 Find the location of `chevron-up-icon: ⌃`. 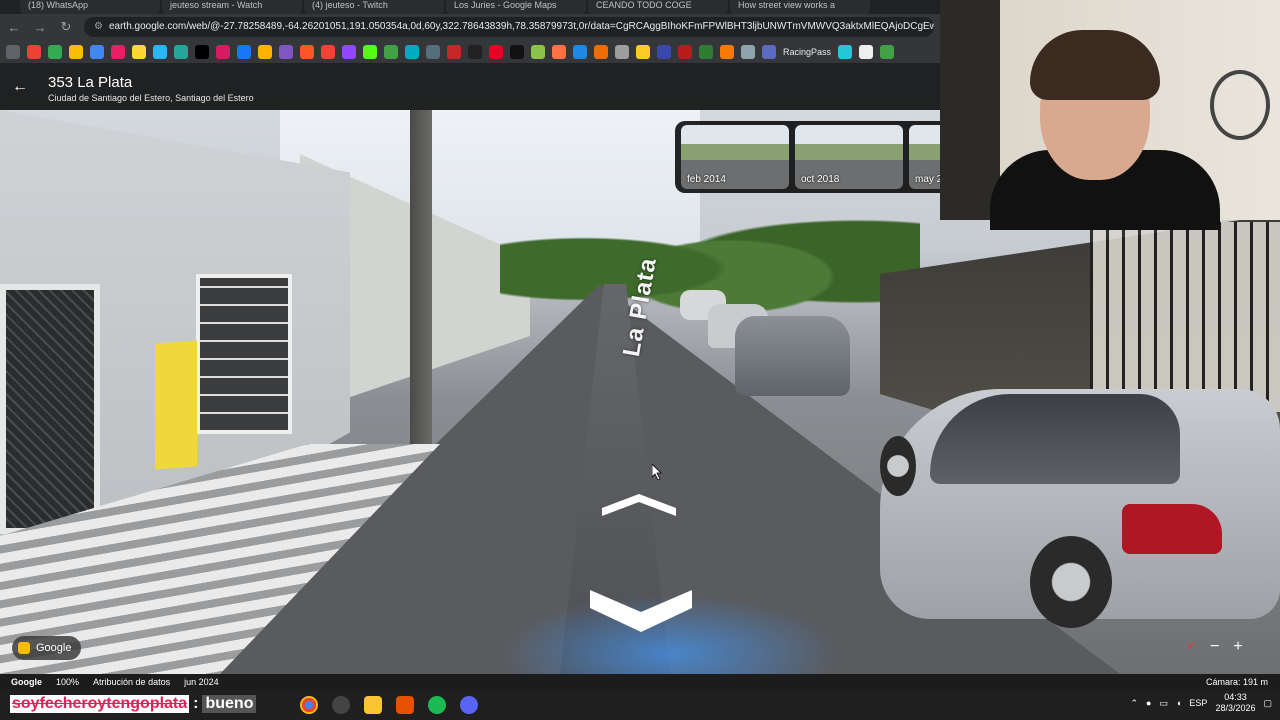

chevron-up-icon: ⌃ is located at coordinates (1134, 703).